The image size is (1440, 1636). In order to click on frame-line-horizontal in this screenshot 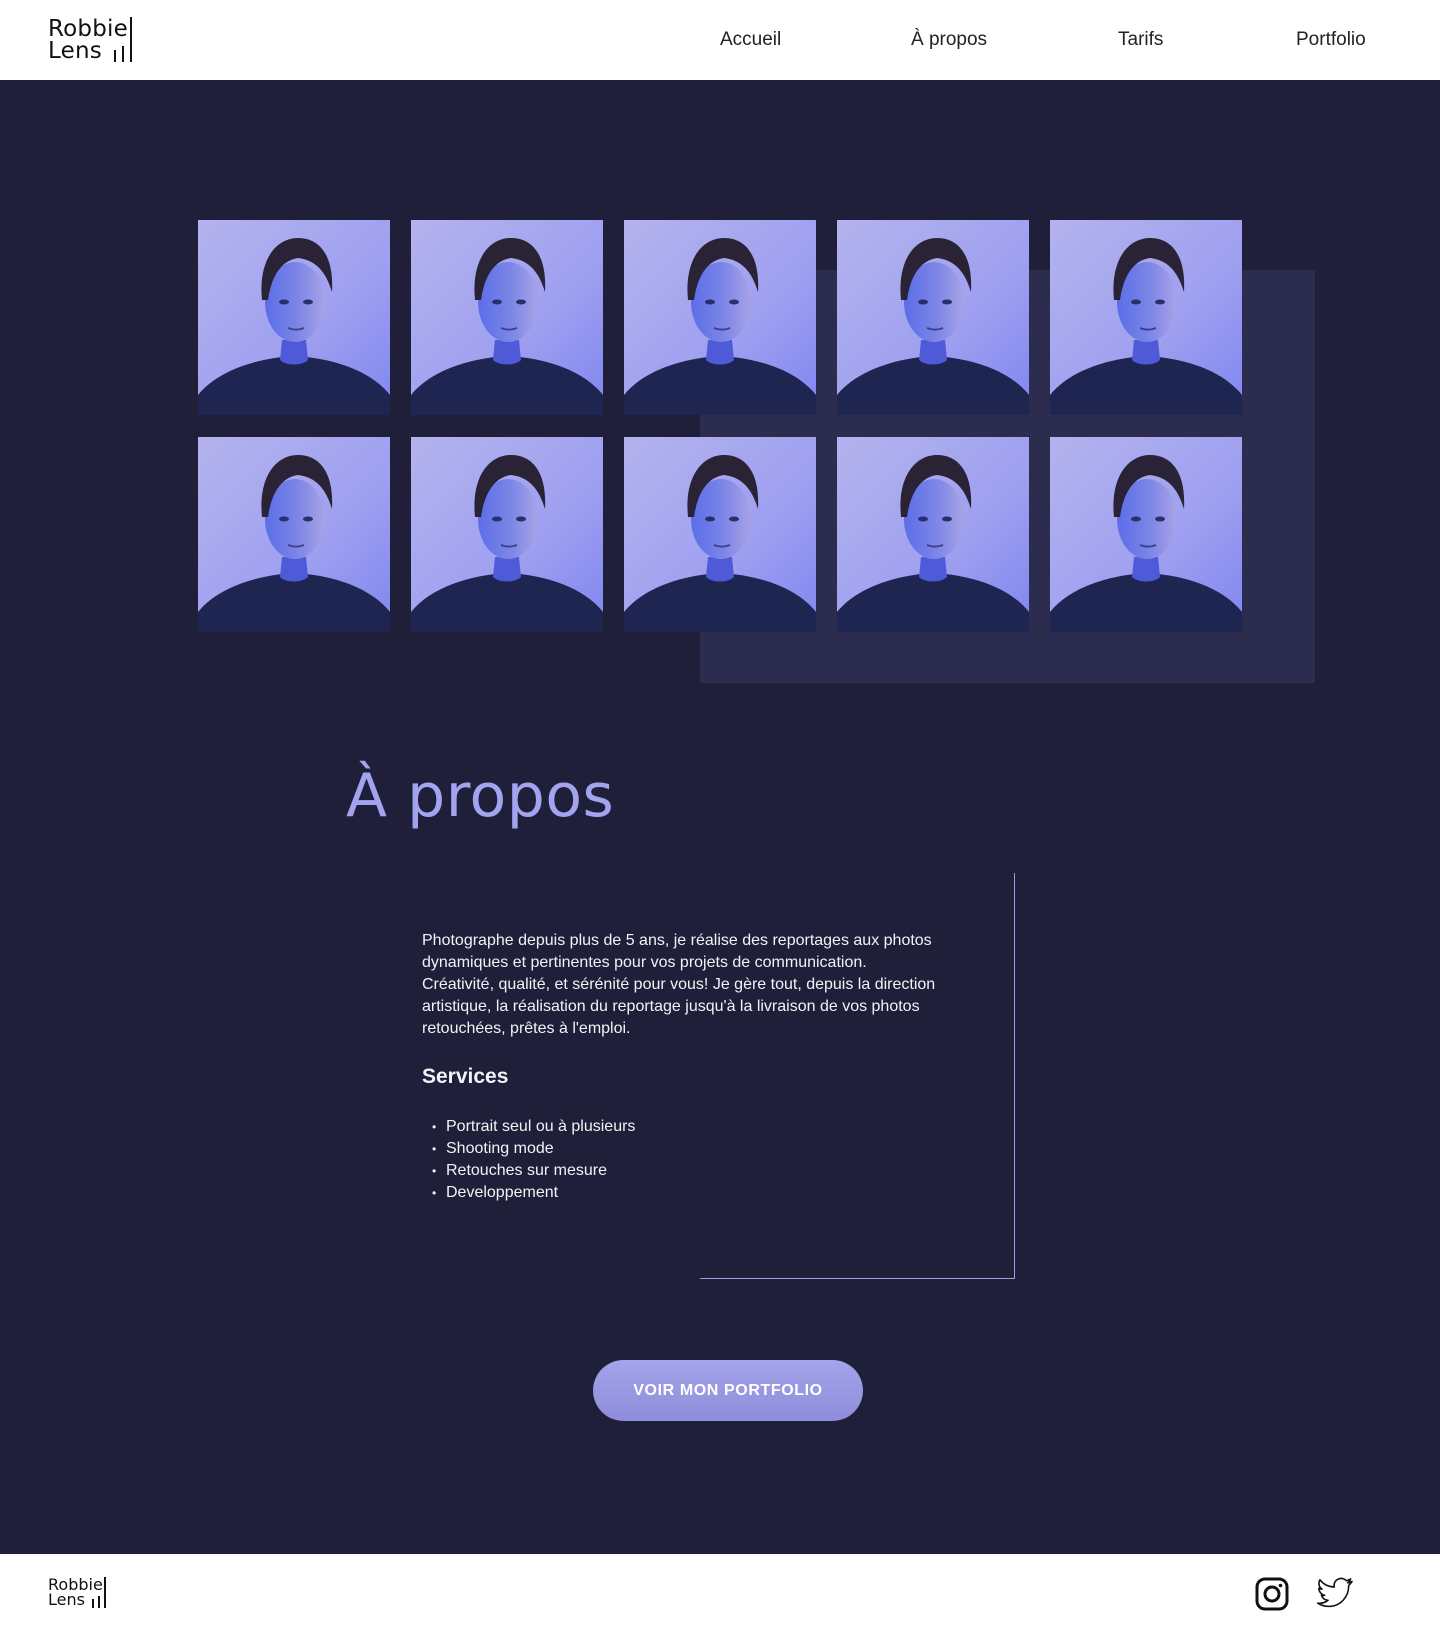, I will do `click(857, 1278)`.